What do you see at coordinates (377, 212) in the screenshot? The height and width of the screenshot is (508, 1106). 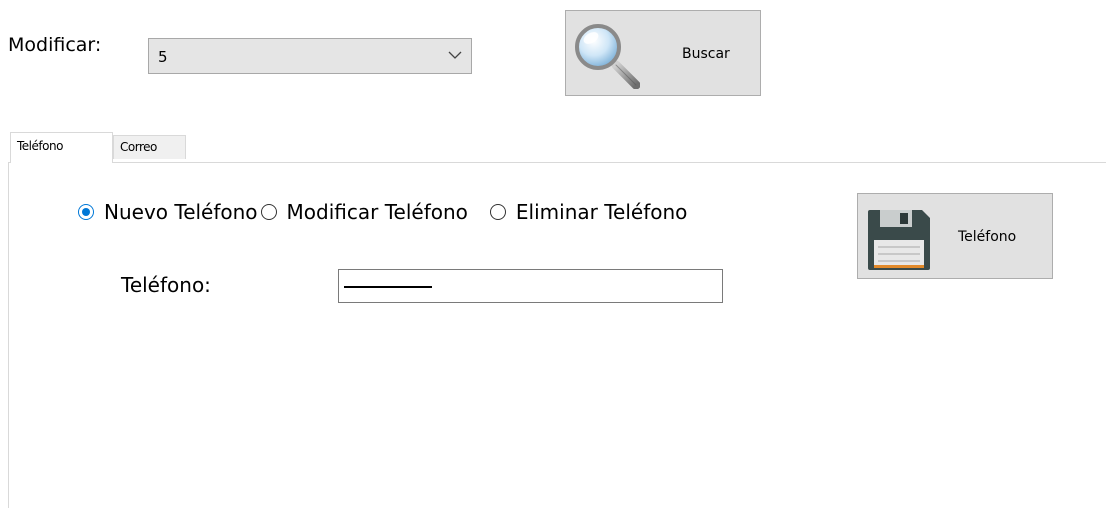 I see `radio-label-modificar: Modificar Teléfono` at bounding box center [377, 212].